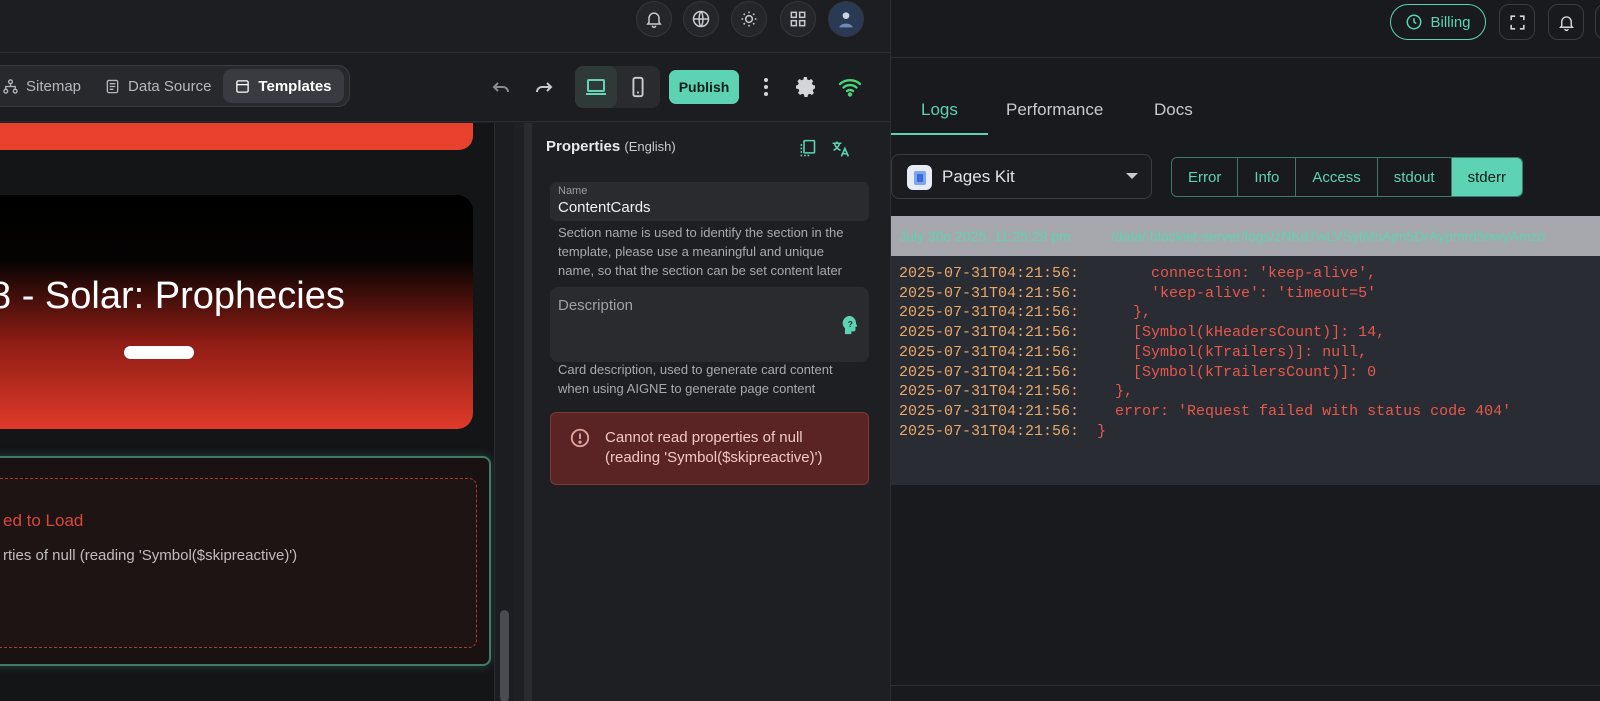  What do you see at coordinates (709, 201) in the screenshot?
I see `name-field: Name ContentCards` at bounding box center [709, 201].